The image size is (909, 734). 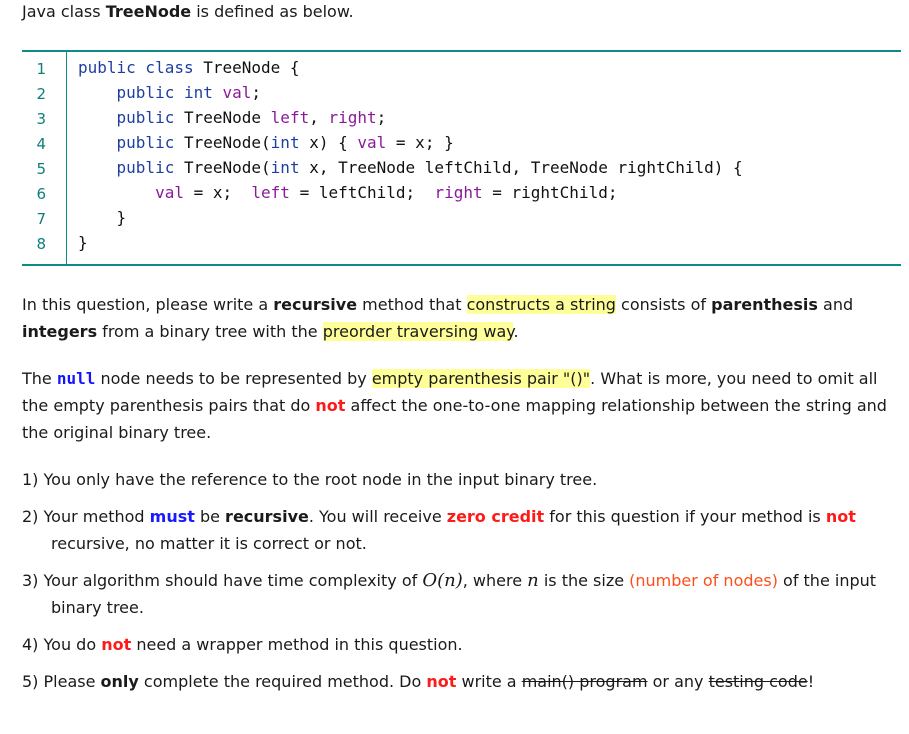 What do you see at coordinates (495, 516) in the screenshot?
I see `emphasis-zero-credit: zero credit` at bounding box center [495, 516].